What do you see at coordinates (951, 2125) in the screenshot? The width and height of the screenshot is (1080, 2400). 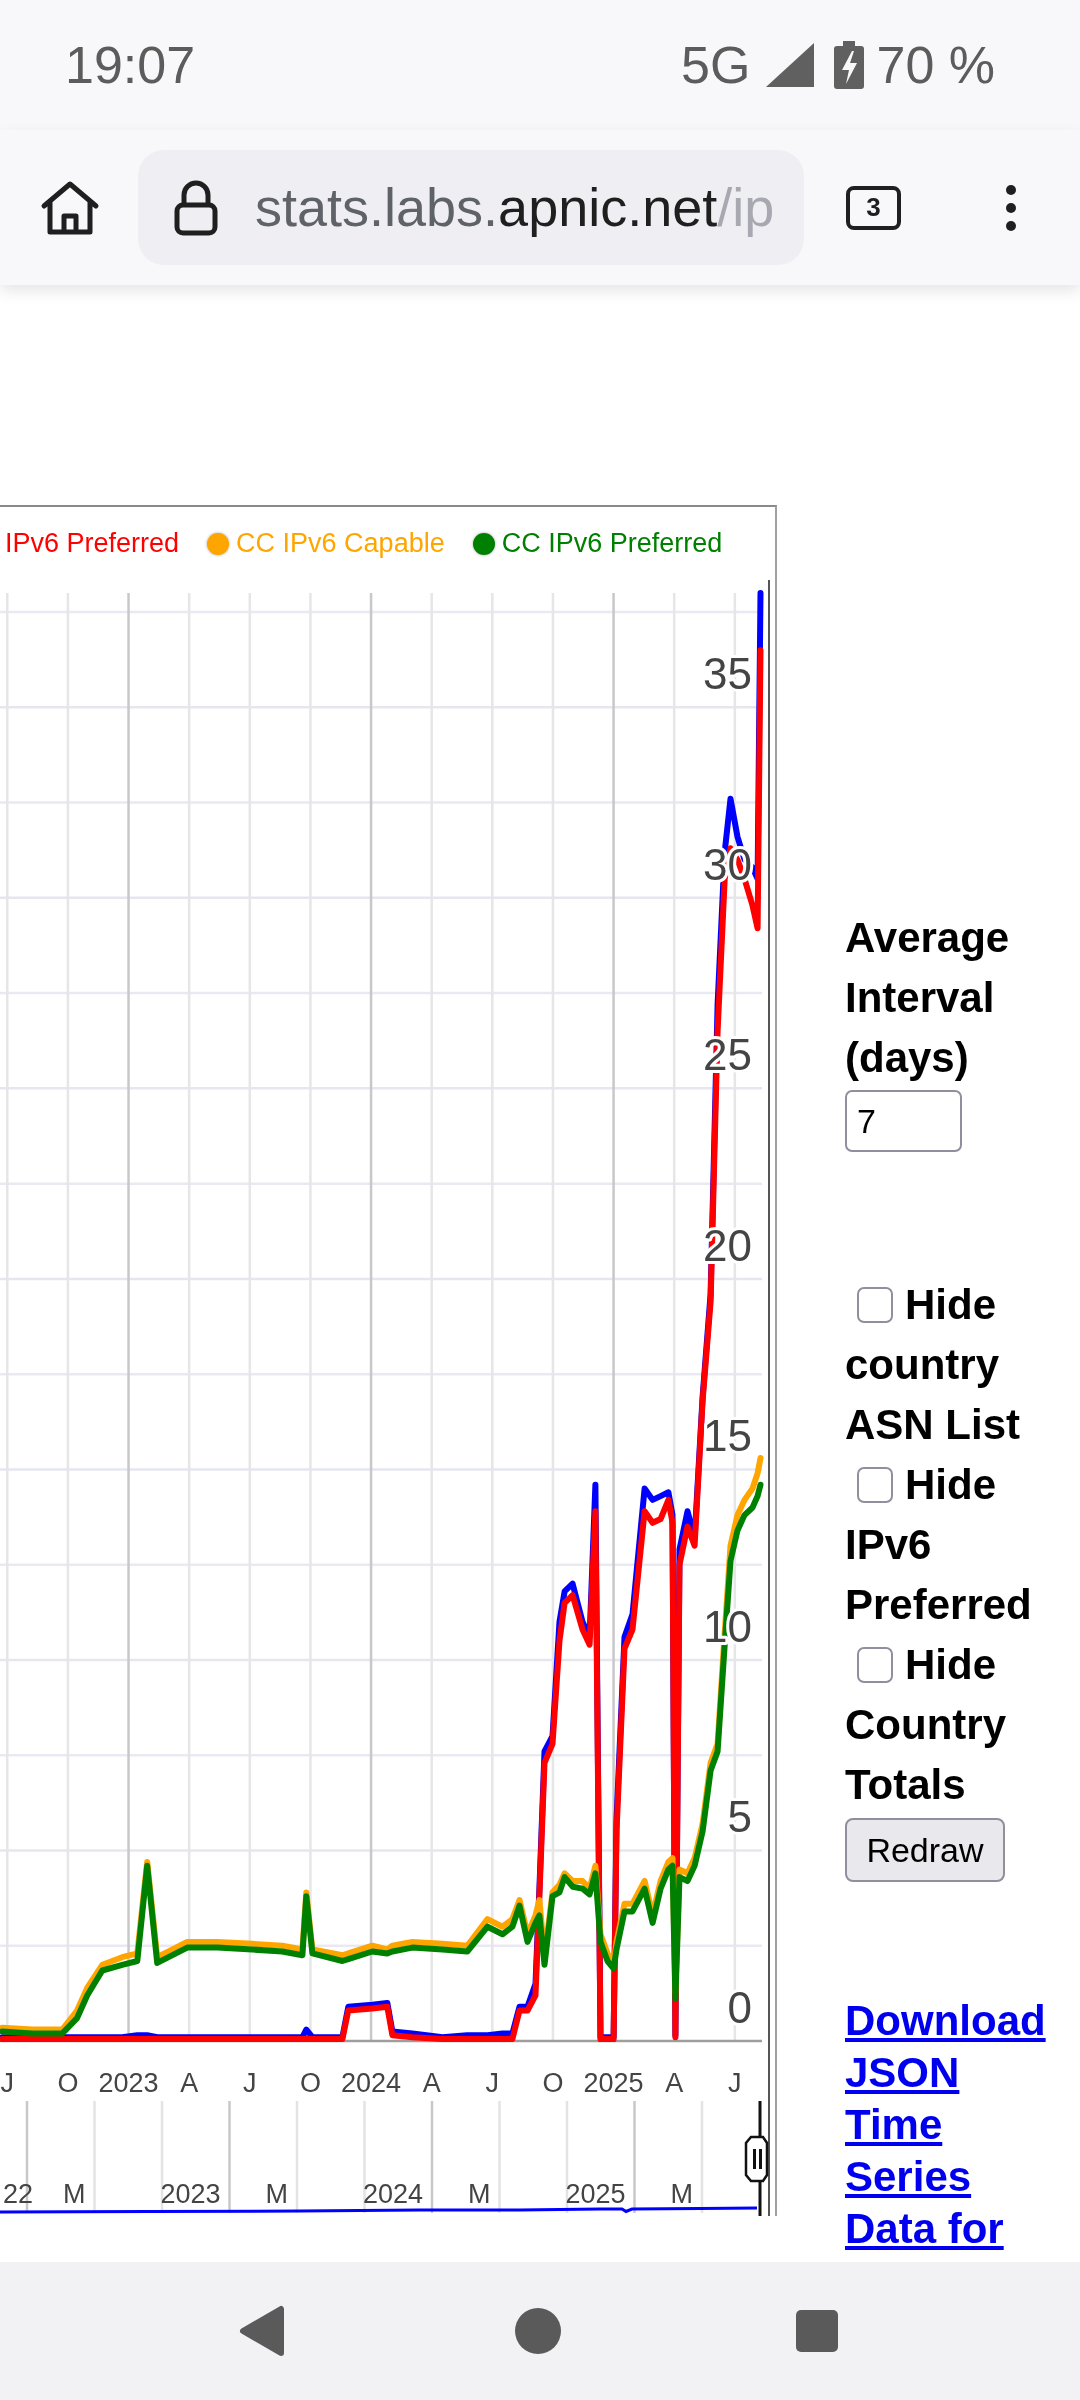 I see `download-json-link: Download JSON Time Series Data for` at bounding box center [951, 2125].